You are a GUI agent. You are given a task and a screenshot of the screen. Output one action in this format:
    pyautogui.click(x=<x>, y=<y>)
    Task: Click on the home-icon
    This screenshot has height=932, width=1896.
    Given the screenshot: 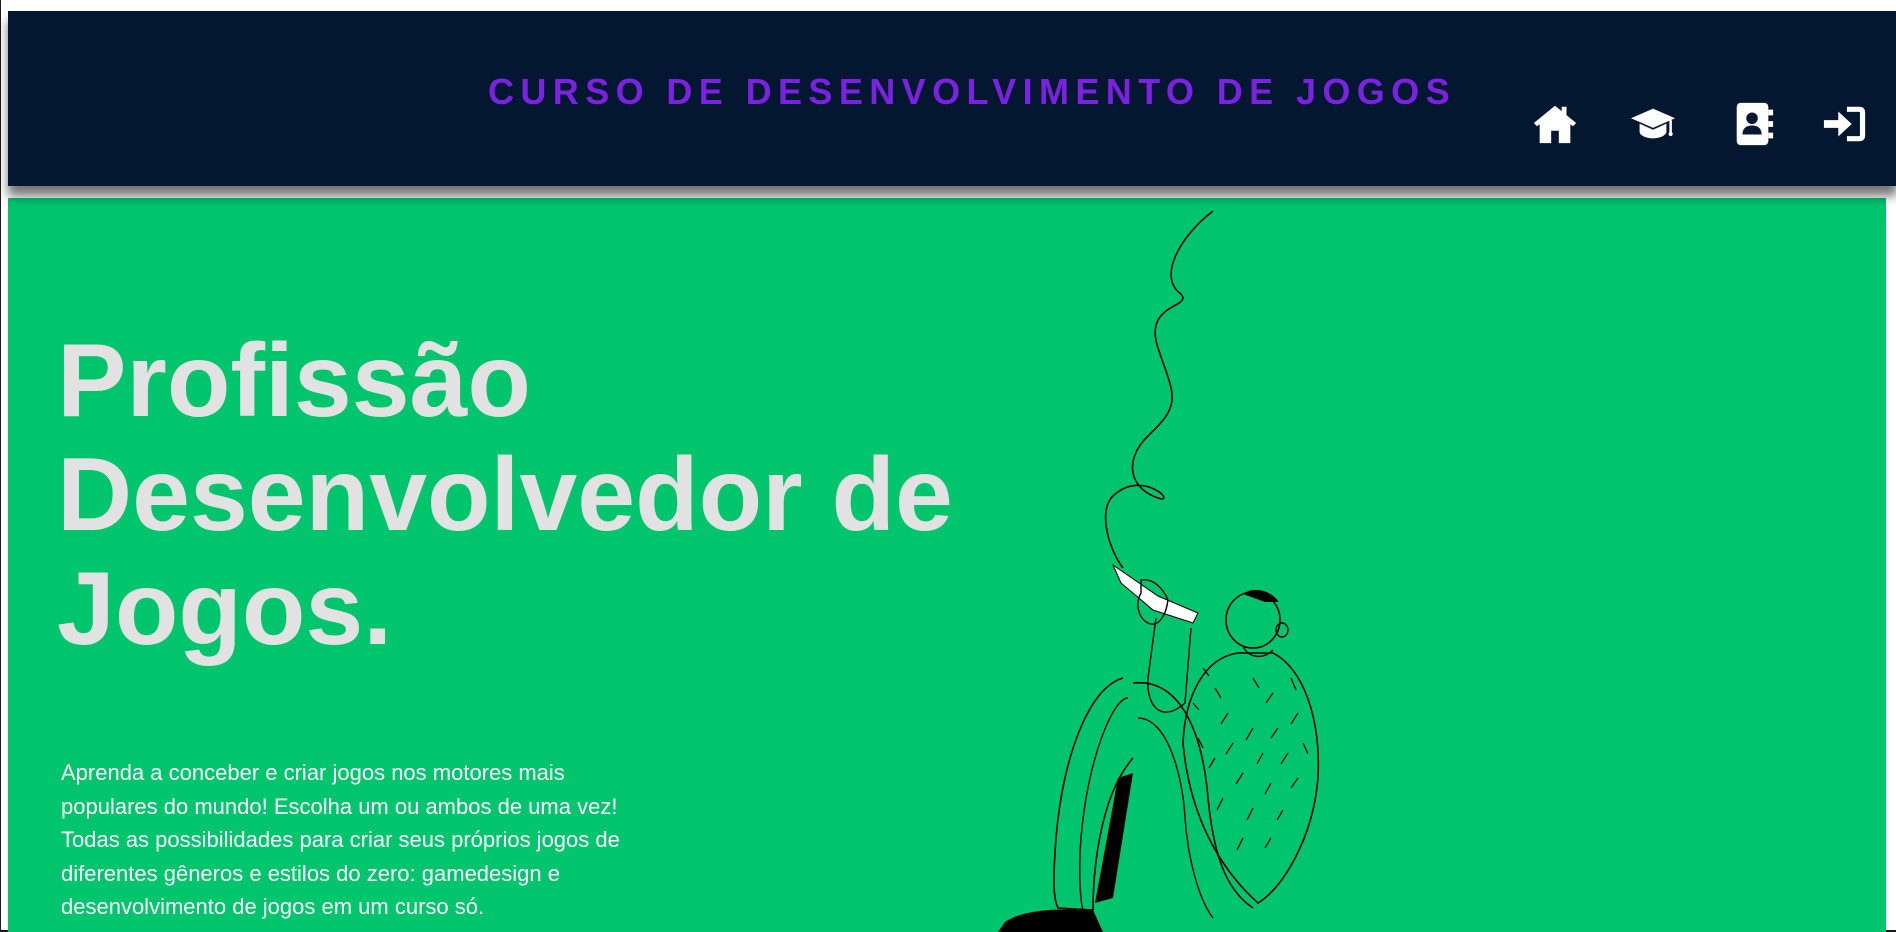 What is the action you would take?
    pyautogui.click(x=1555, y=124)
    